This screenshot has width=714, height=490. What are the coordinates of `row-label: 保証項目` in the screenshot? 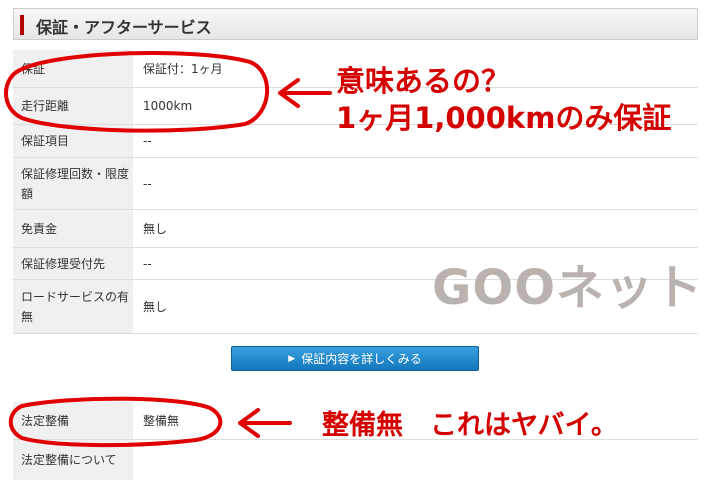 It's located at (73, 141).